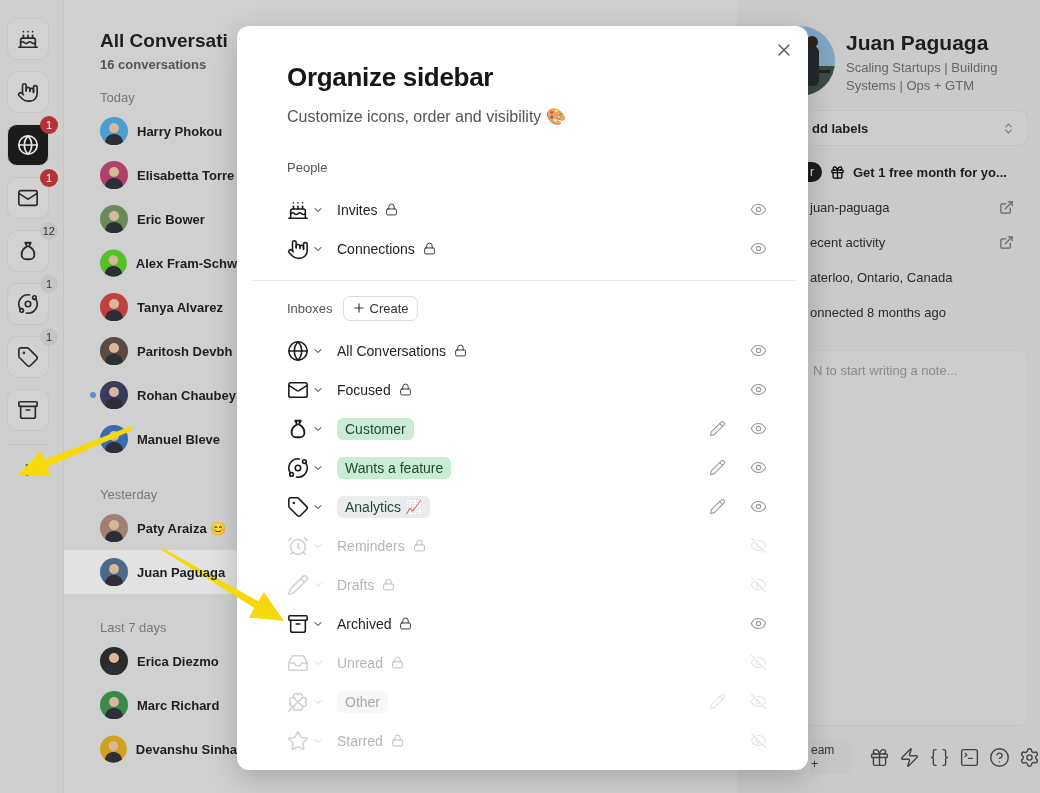 This screenshot has height=793, width=1040. Describe the element at coordinates (298, 545) in the screenshot. I see `alarm-clock-icon` at that location.